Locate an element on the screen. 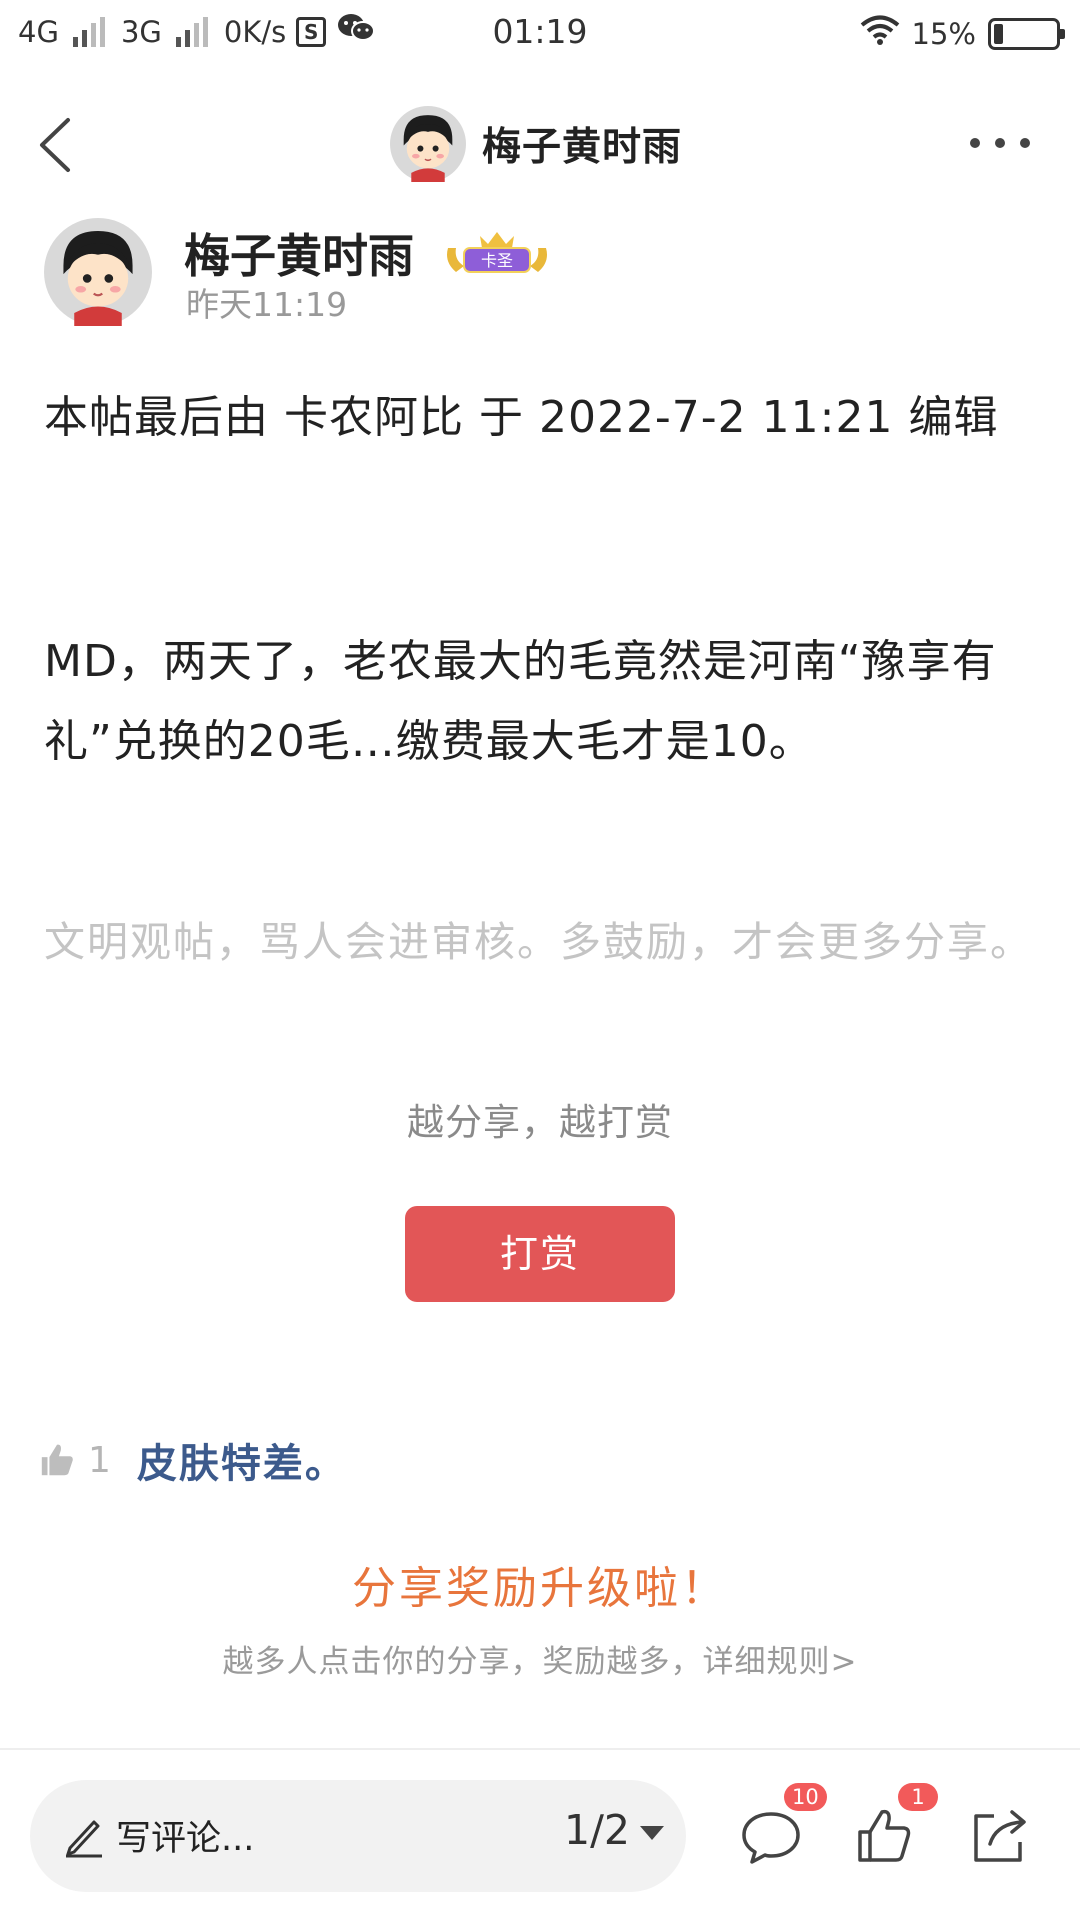 Image resolution: width=1080 pixels, height=1920 pixels. comment-input: 写评论... 1/2 is located at coordinates (358, 1836).